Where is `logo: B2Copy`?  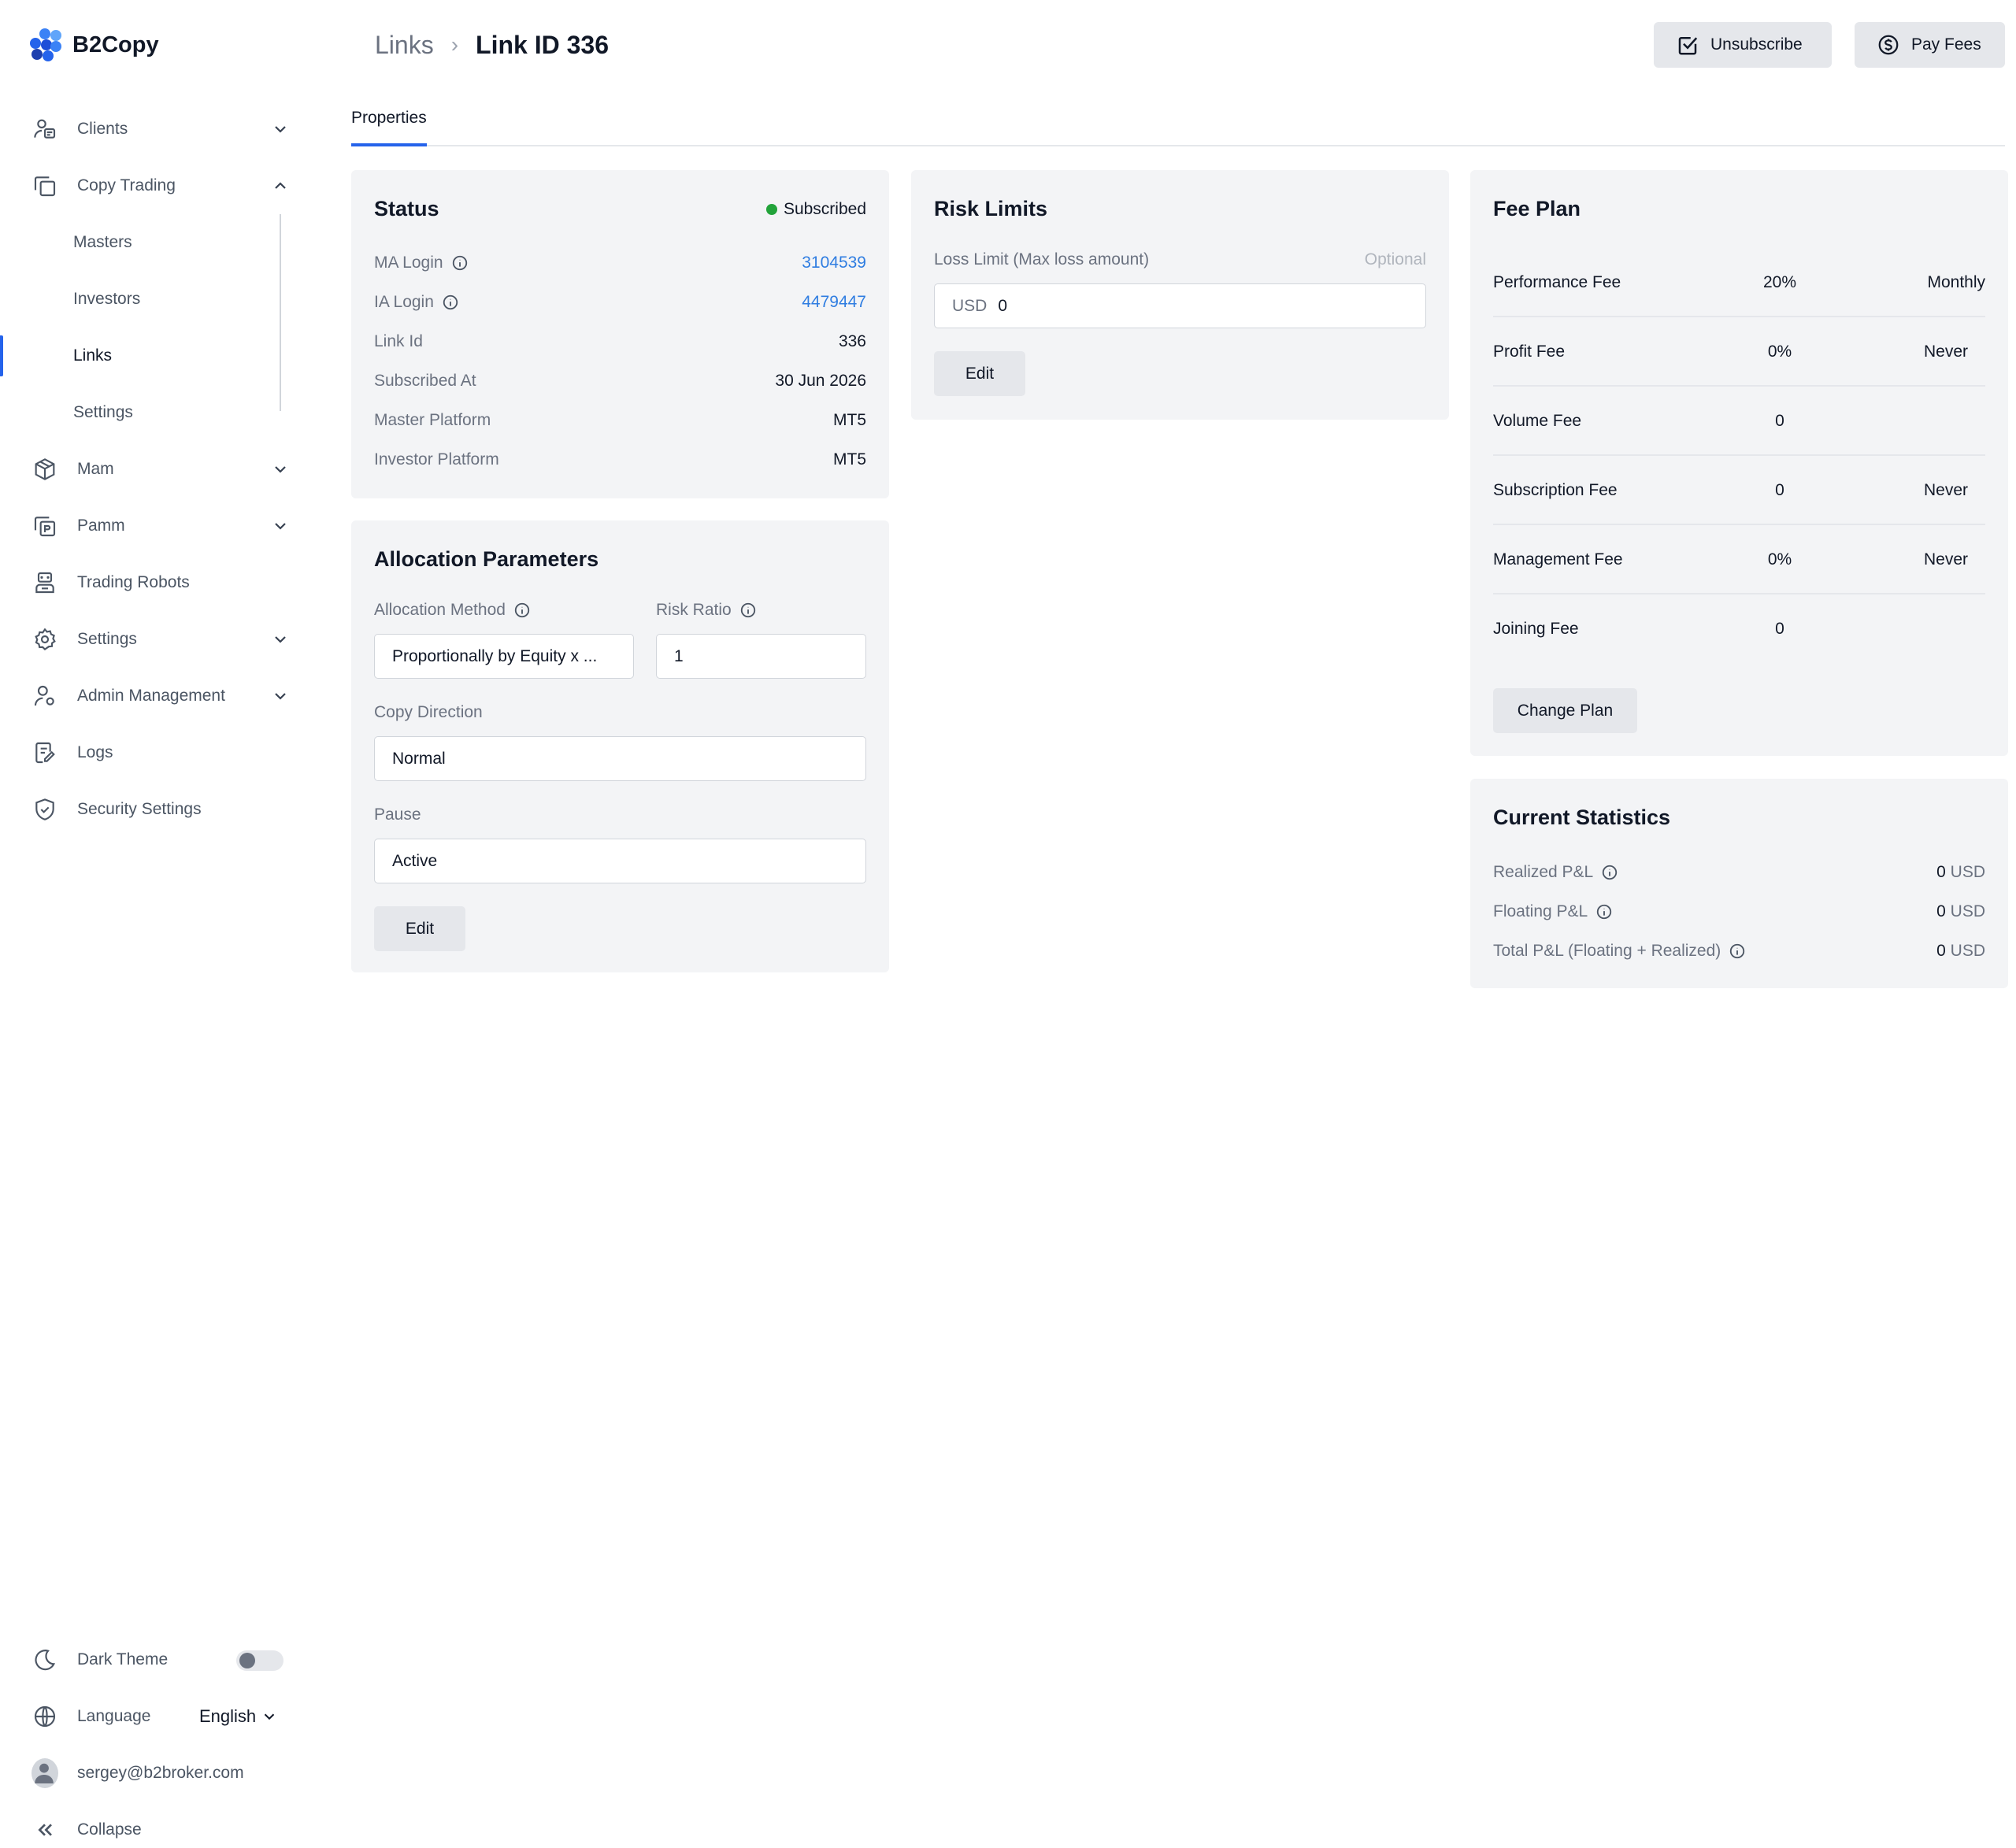 logo: B2Copy is located at coordinates (93, 45).